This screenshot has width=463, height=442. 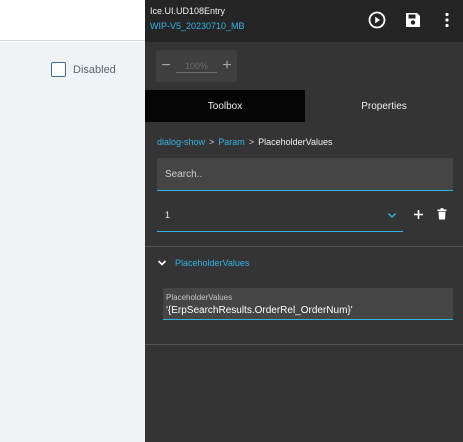 I want to click on breadcrumb: dialog-show > Param > PlaceholderValues, so click(x=244, y=142).